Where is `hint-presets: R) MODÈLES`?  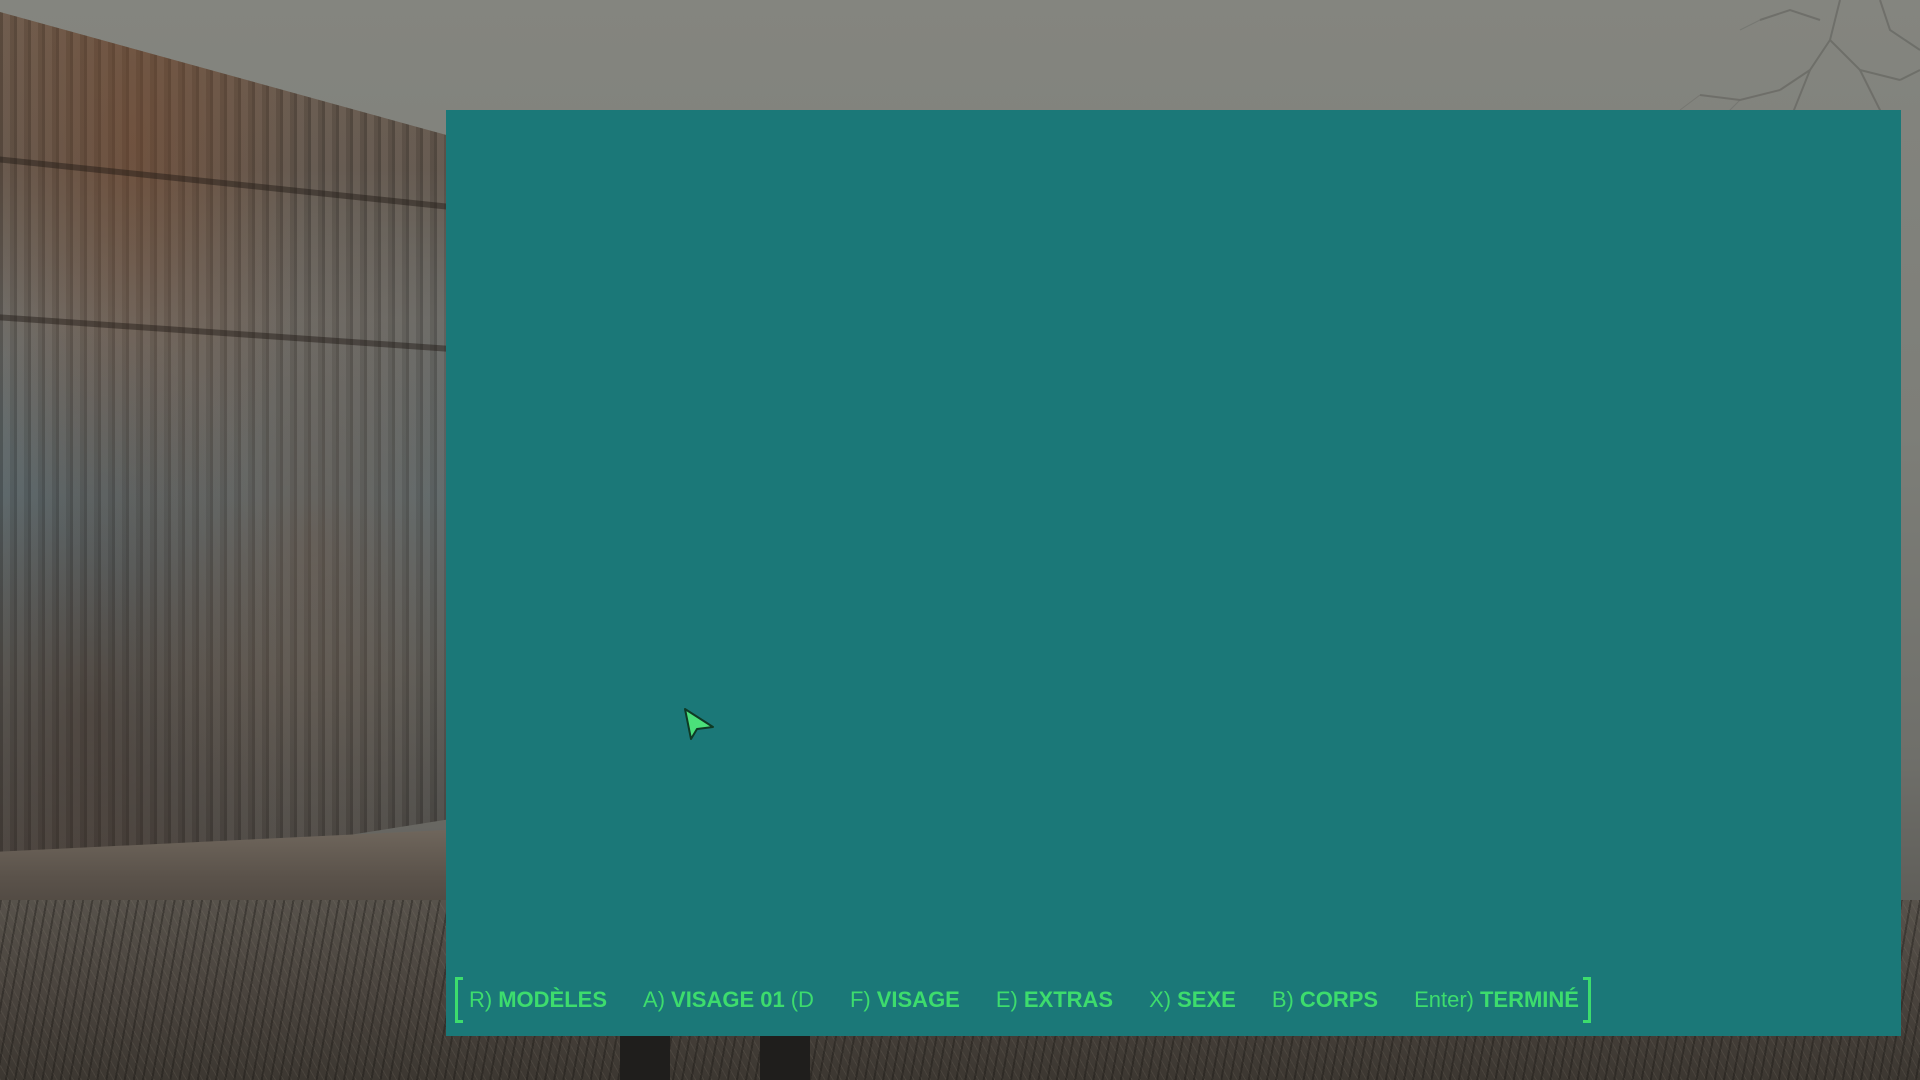
hint-presets: R) MODÈLES is located at coordinates (538, 1000).